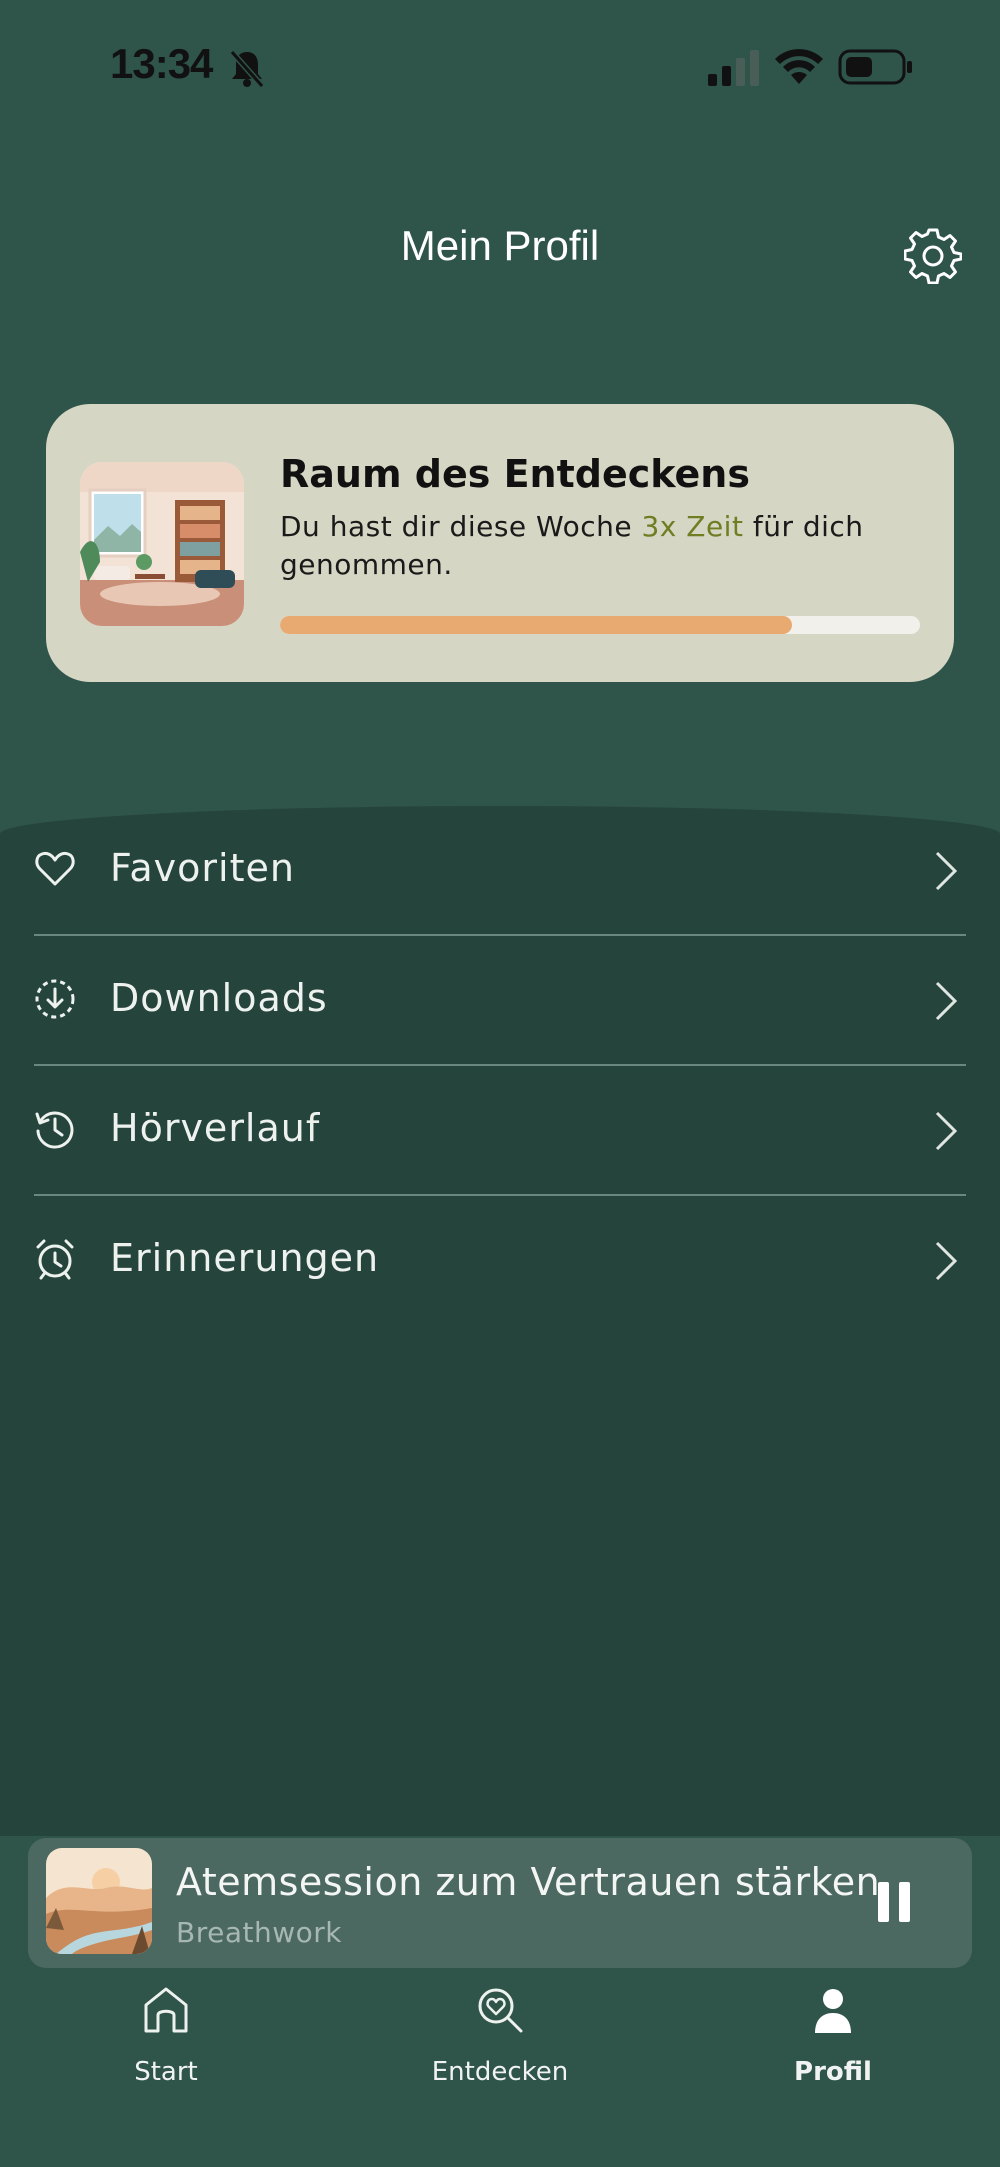  Describe the element at coordinates (500, 2035) in the screenshot. I see `tab-entdecken: Entdecken` at that location.